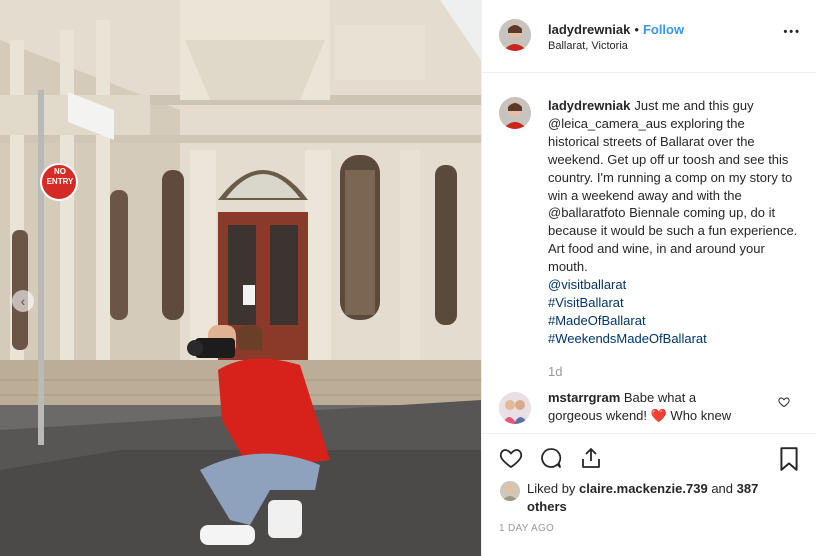 The height and width of the screenshot is (556, 816). Describe the element at coordinates (555, 371) in the screenshot. I see `caption-age: 1d` at that location.